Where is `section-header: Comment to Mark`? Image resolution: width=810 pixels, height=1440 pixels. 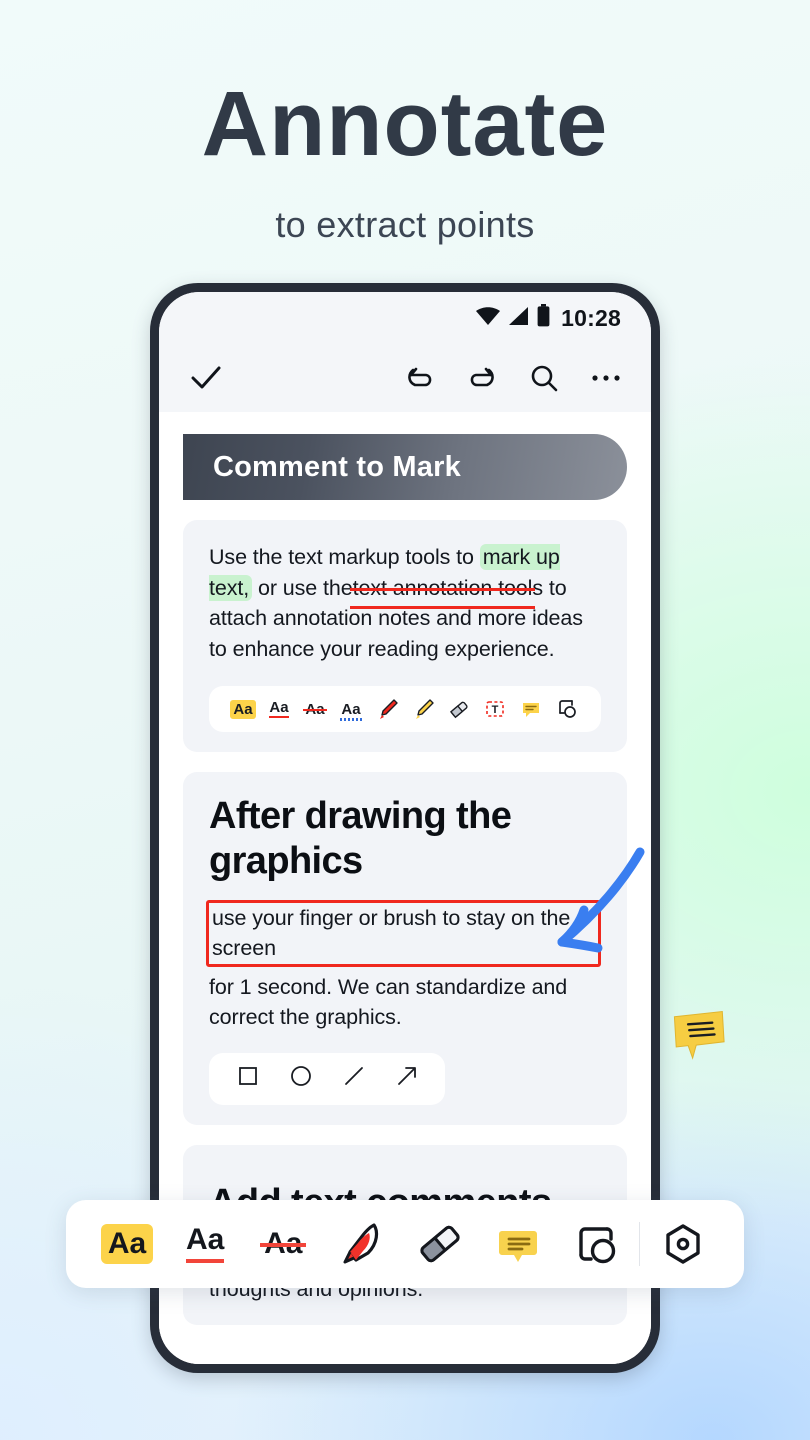
section-header: Comment to Mark is located at coordinates (405, 467).